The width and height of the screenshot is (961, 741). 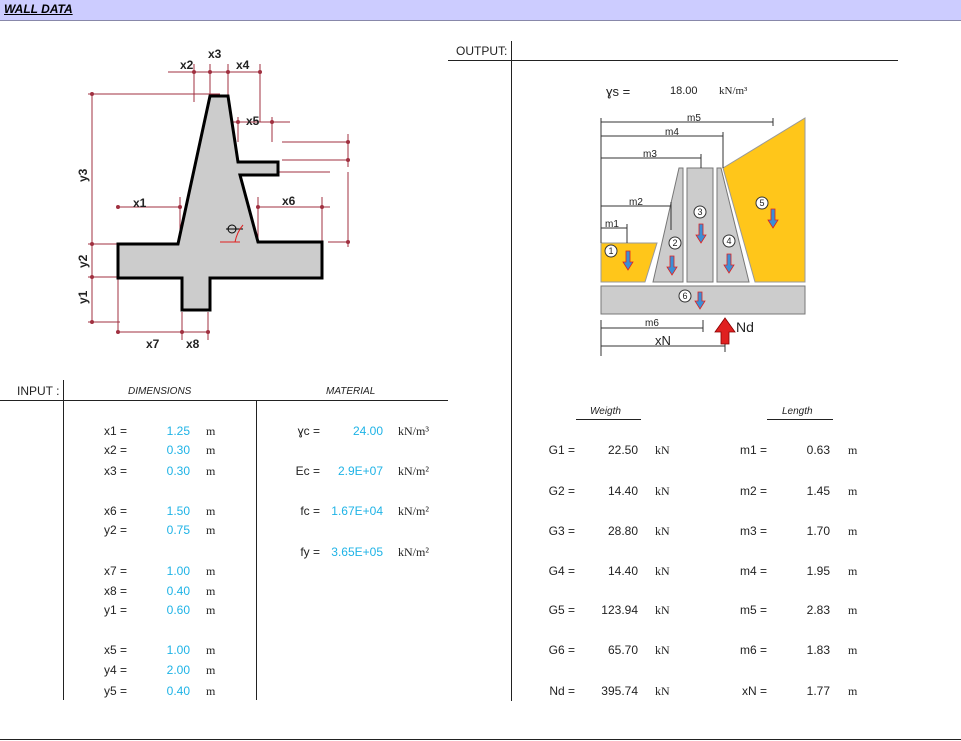 I want to click on output-weight-value: 28.80, so click(x=622, y=531).